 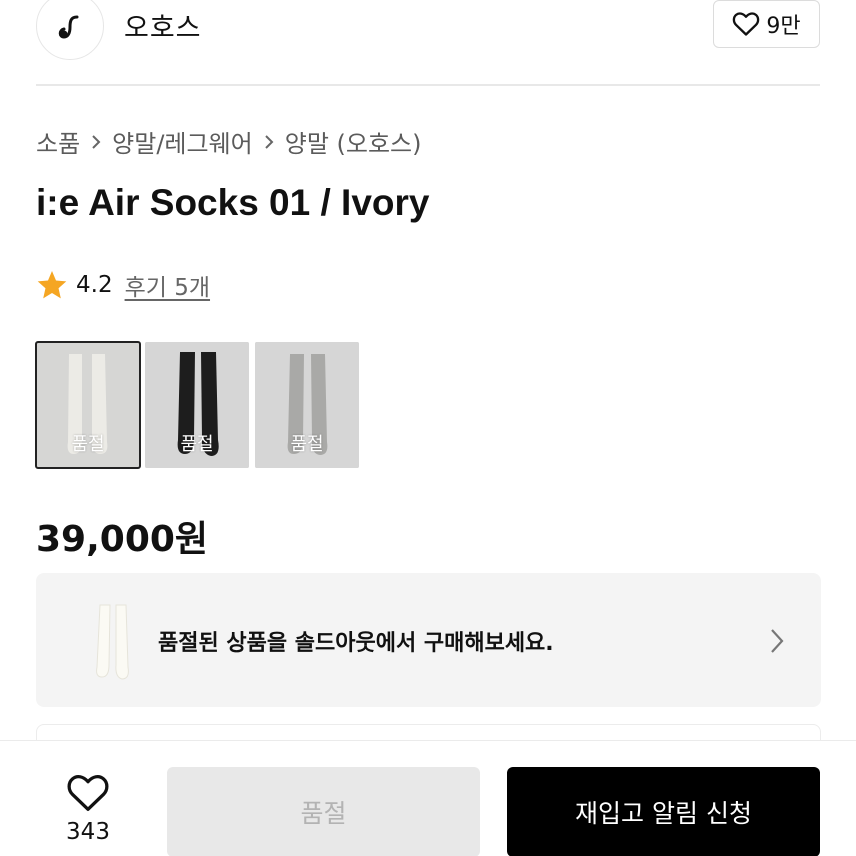 I want to click on reviews-link: 후기 5개, so click(x=167, y=285).